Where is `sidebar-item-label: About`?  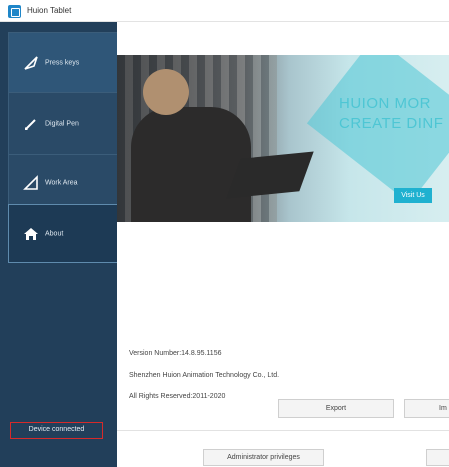
sidebar-item-label: About is located at coordinates (54, 233).